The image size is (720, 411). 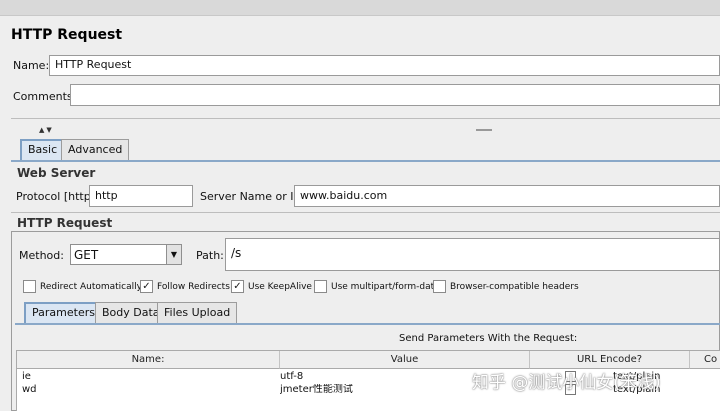 What do you see at coordinates (237, 286) in the screenshot?
I see `use-keepalive-checkbox: ✓` at bounding box center [237, 286].